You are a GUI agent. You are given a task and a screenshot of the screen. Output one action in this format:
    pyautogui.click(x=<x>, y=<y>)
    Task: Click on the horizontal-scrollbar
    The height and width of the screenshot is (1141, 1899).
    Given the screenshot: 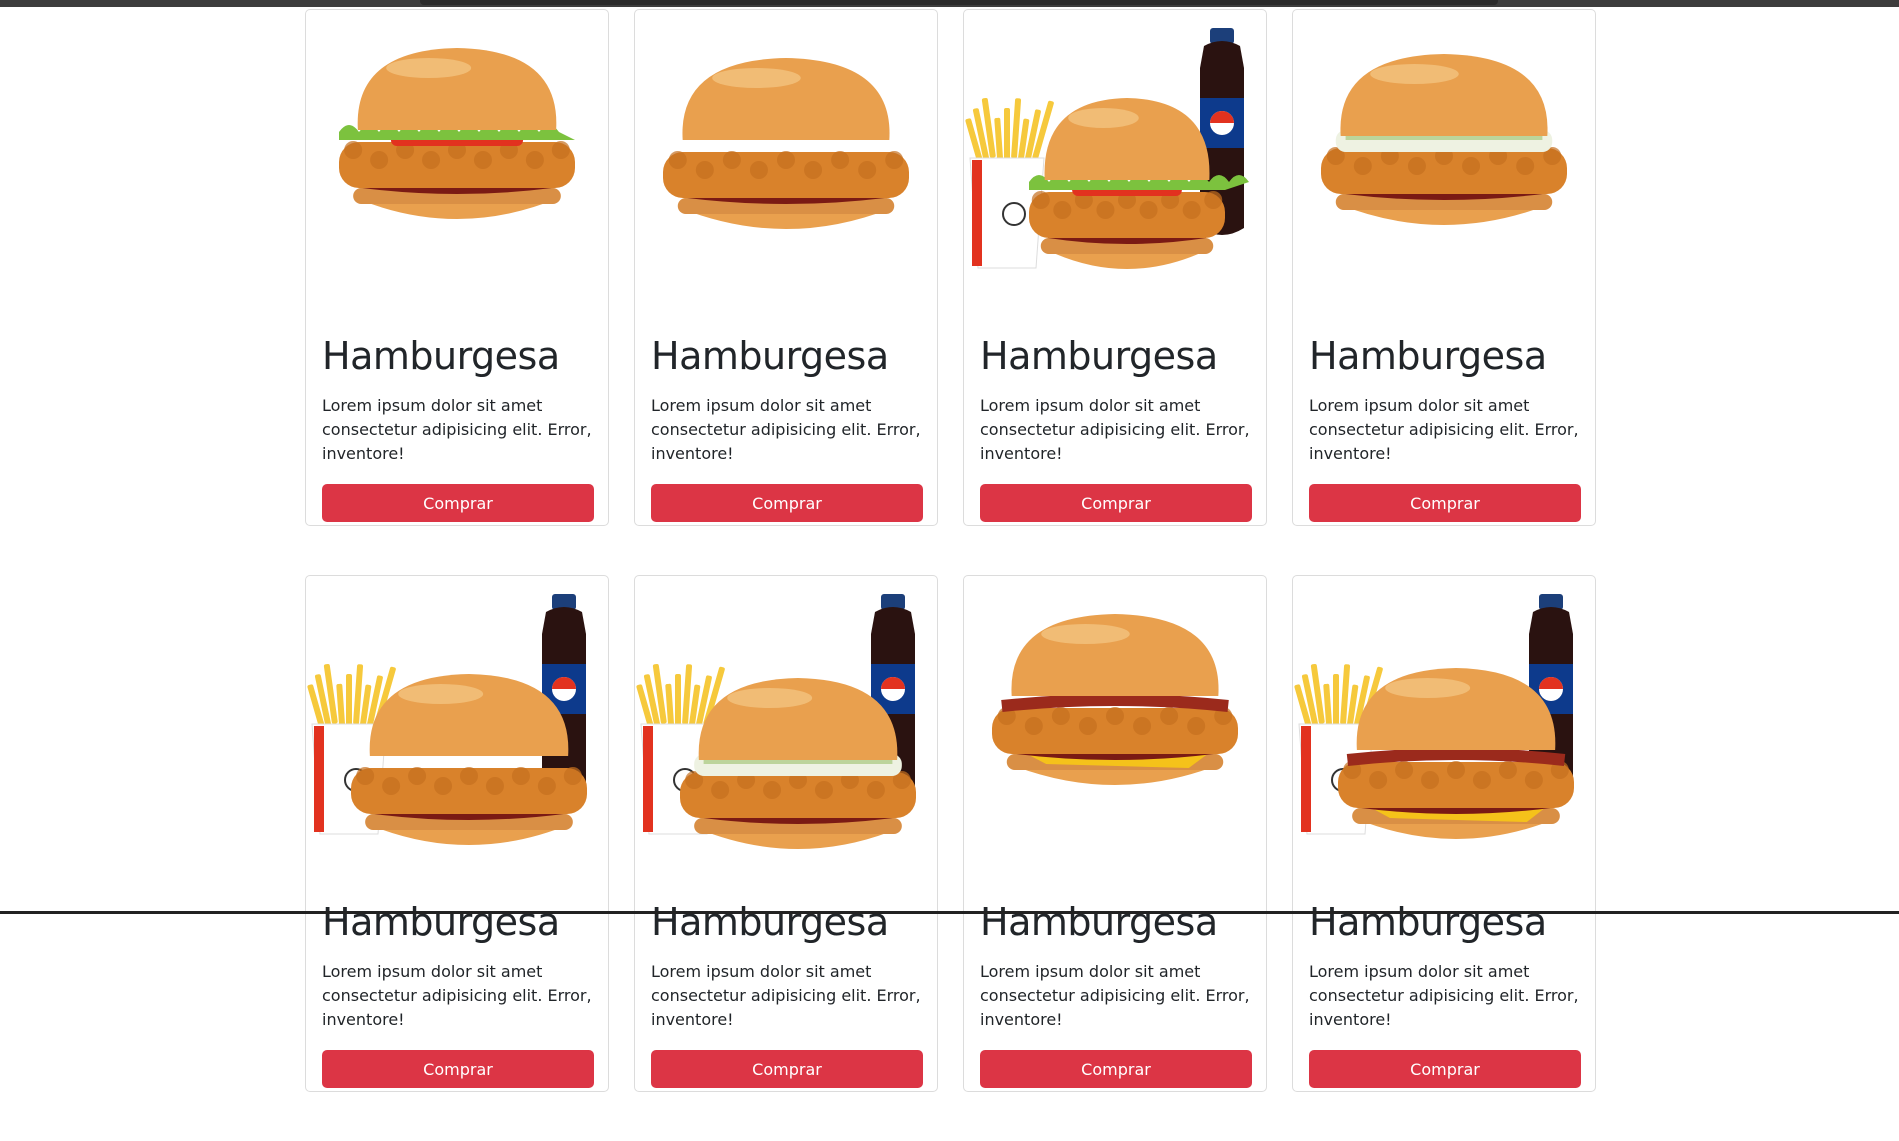 What is the action you would take?
    pyautogui.click(x=959, y=2)
    